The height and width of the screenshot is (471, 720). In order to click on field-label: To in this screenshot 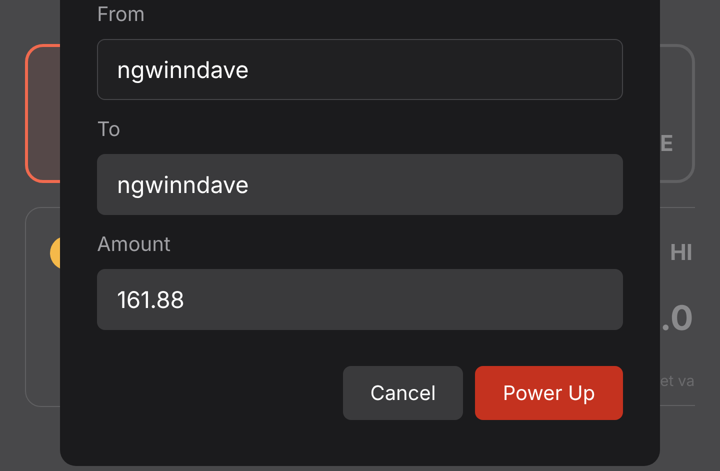, I will do `click(109, 129)`.